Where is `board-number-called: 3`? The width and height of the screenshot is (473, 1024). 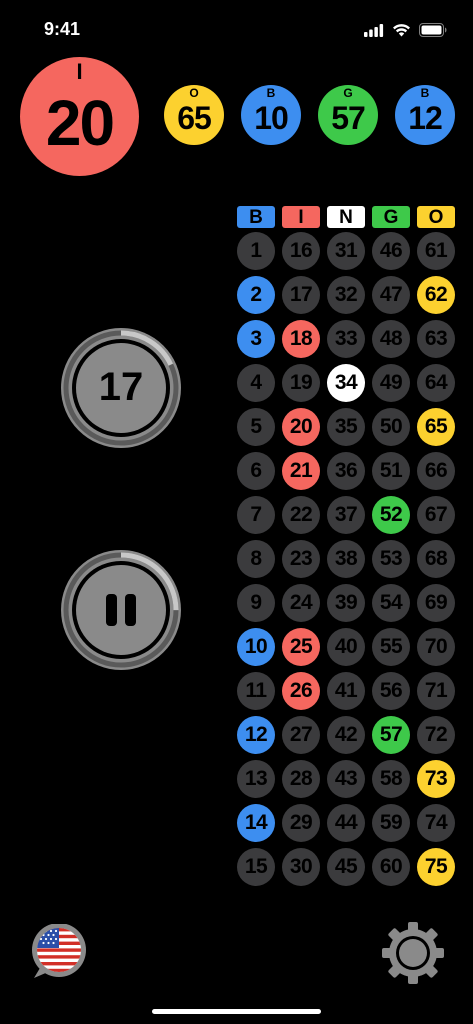 board-number-called: 3 is located at coordinates (256, 339).